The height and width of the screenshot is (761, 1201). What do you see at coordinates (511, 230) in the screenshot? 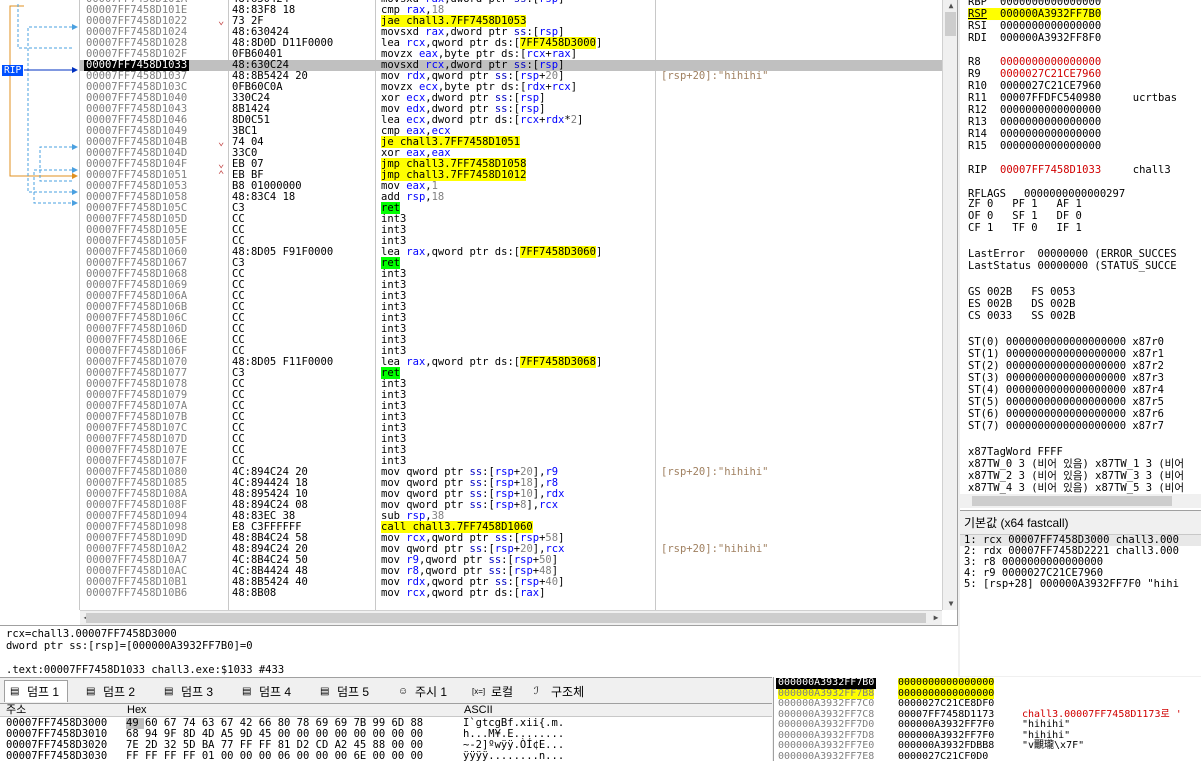
I see `instruction-row: 00007FF7458D105E CC int3` at bounding box center [511, 230].